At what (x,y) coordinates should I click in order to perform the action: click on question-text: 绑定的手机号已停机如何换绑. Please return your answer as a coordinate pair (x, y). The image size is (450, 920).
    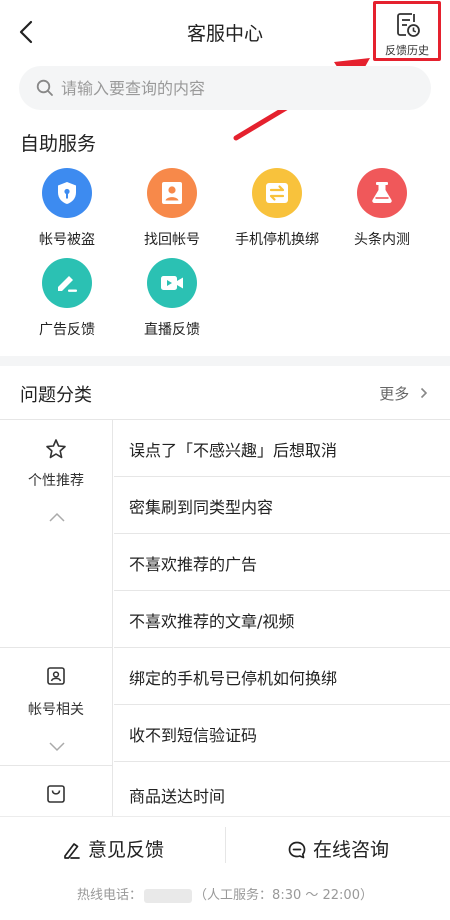
    Looking at the image, I should click on (233, 678).